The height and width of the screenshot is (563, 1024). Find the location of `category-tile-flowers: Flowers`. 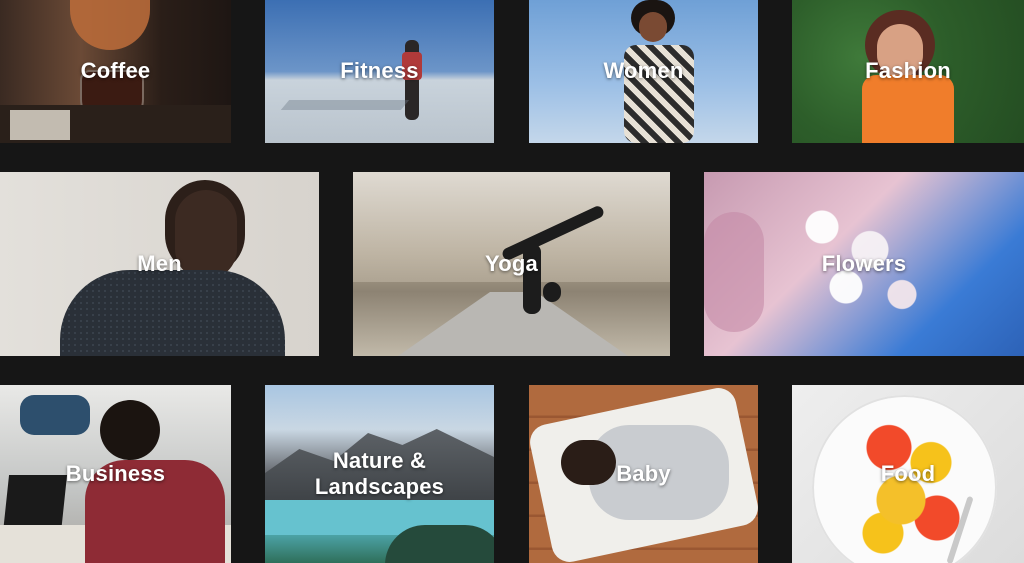

category-tile-flowers: Flowers is located at coordinates (864, 264).